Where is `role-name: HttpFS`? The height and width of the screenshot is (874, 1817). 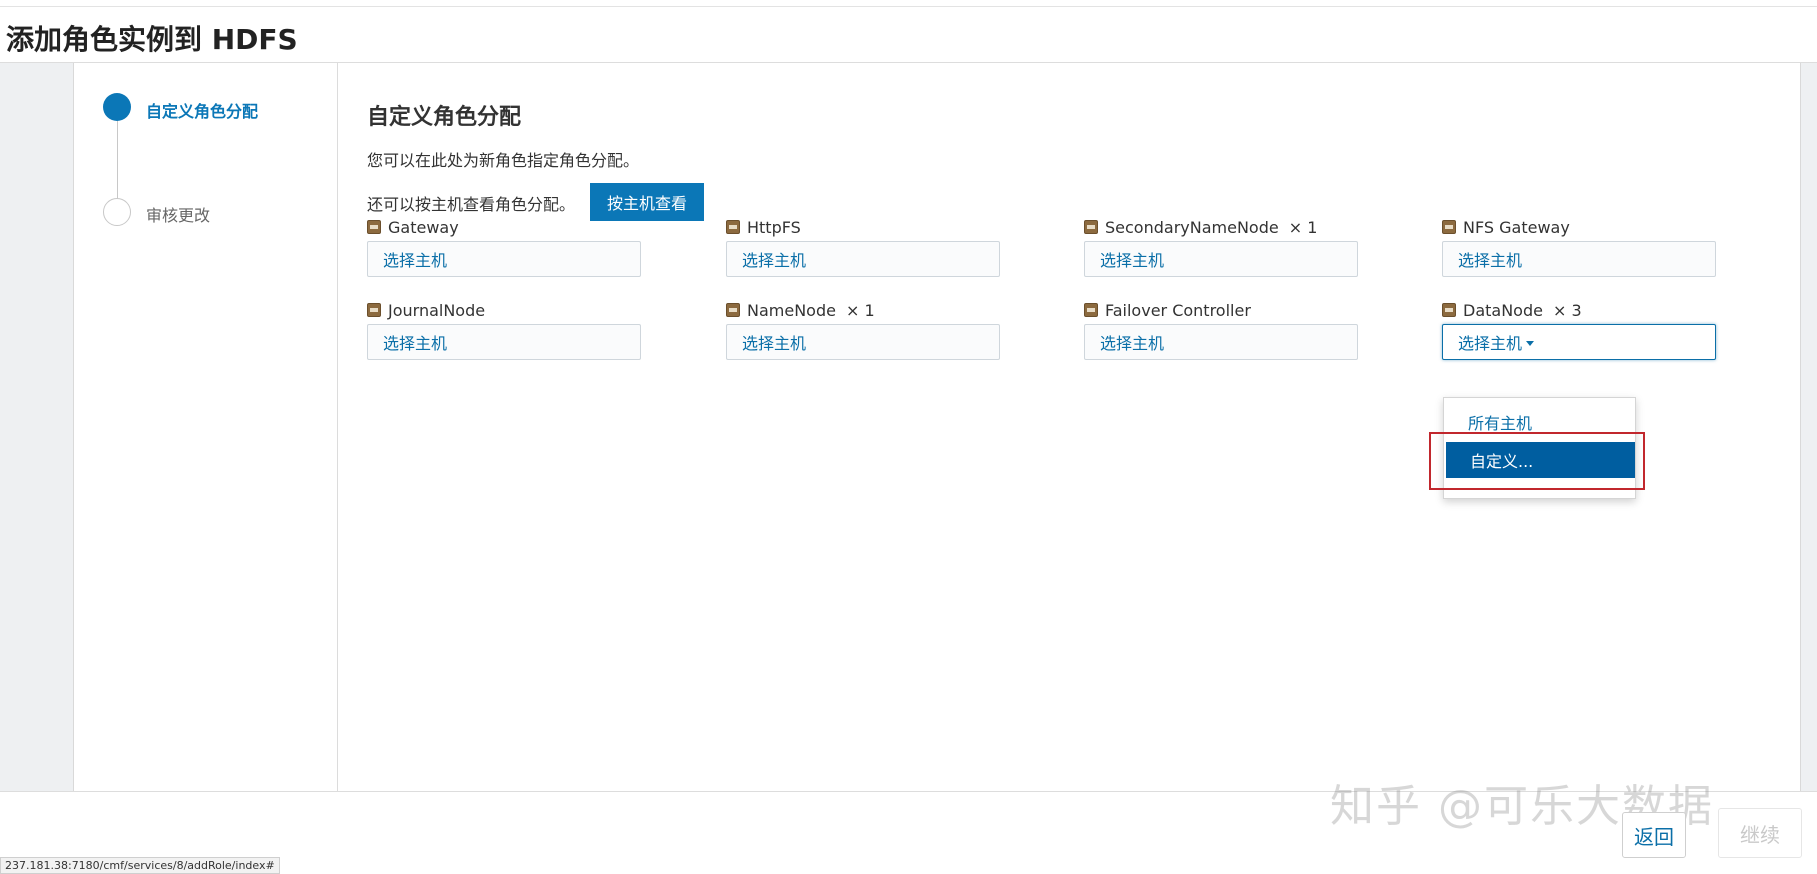 role-name: HttpFS is located at coordinates (774, 227).